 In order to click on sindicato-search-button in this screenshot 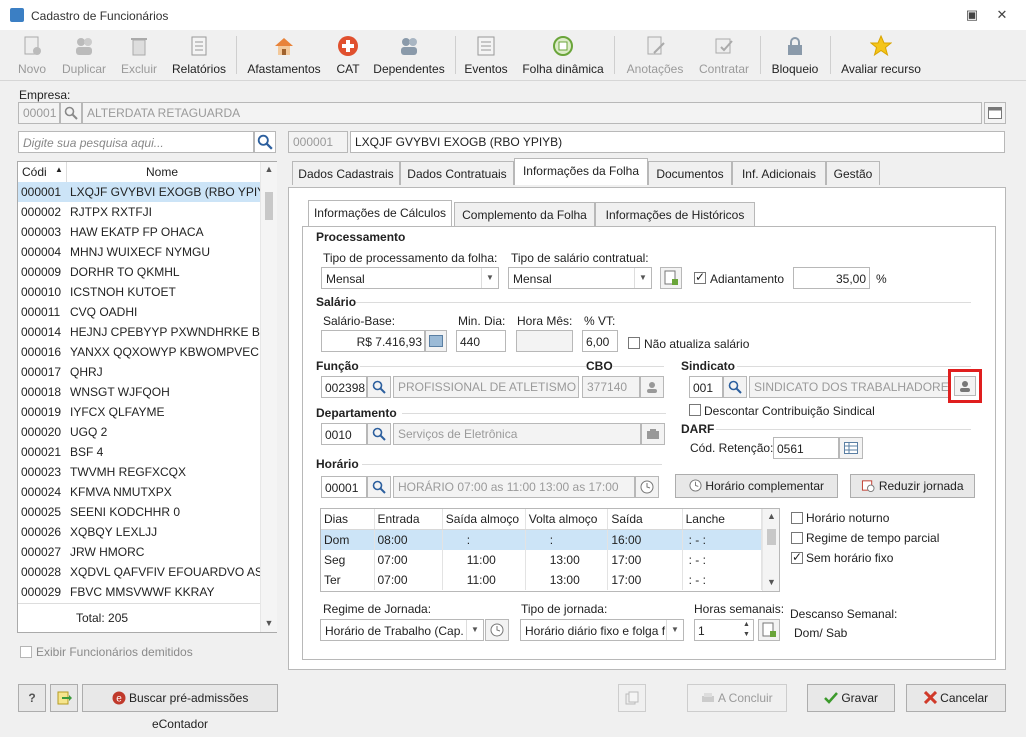, I will do `click(735, 387)`.